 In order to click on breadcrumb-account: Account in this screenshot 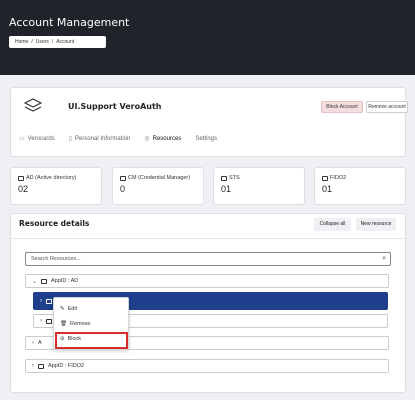, I will do `click(65, 42)`.